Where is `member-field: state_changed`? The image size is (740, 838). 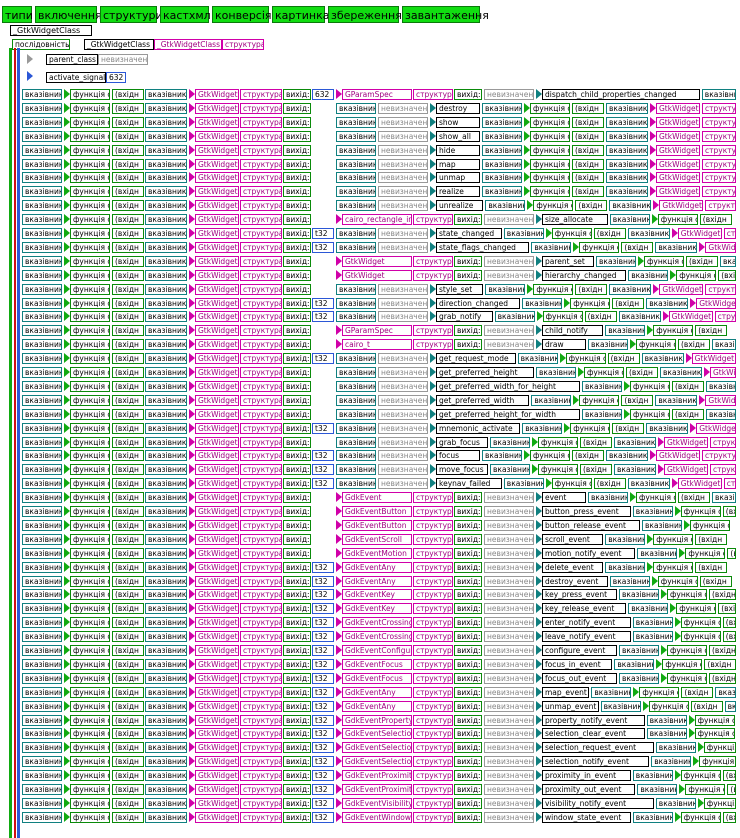
member-field: state_changed is located at coordinates (469, 233).